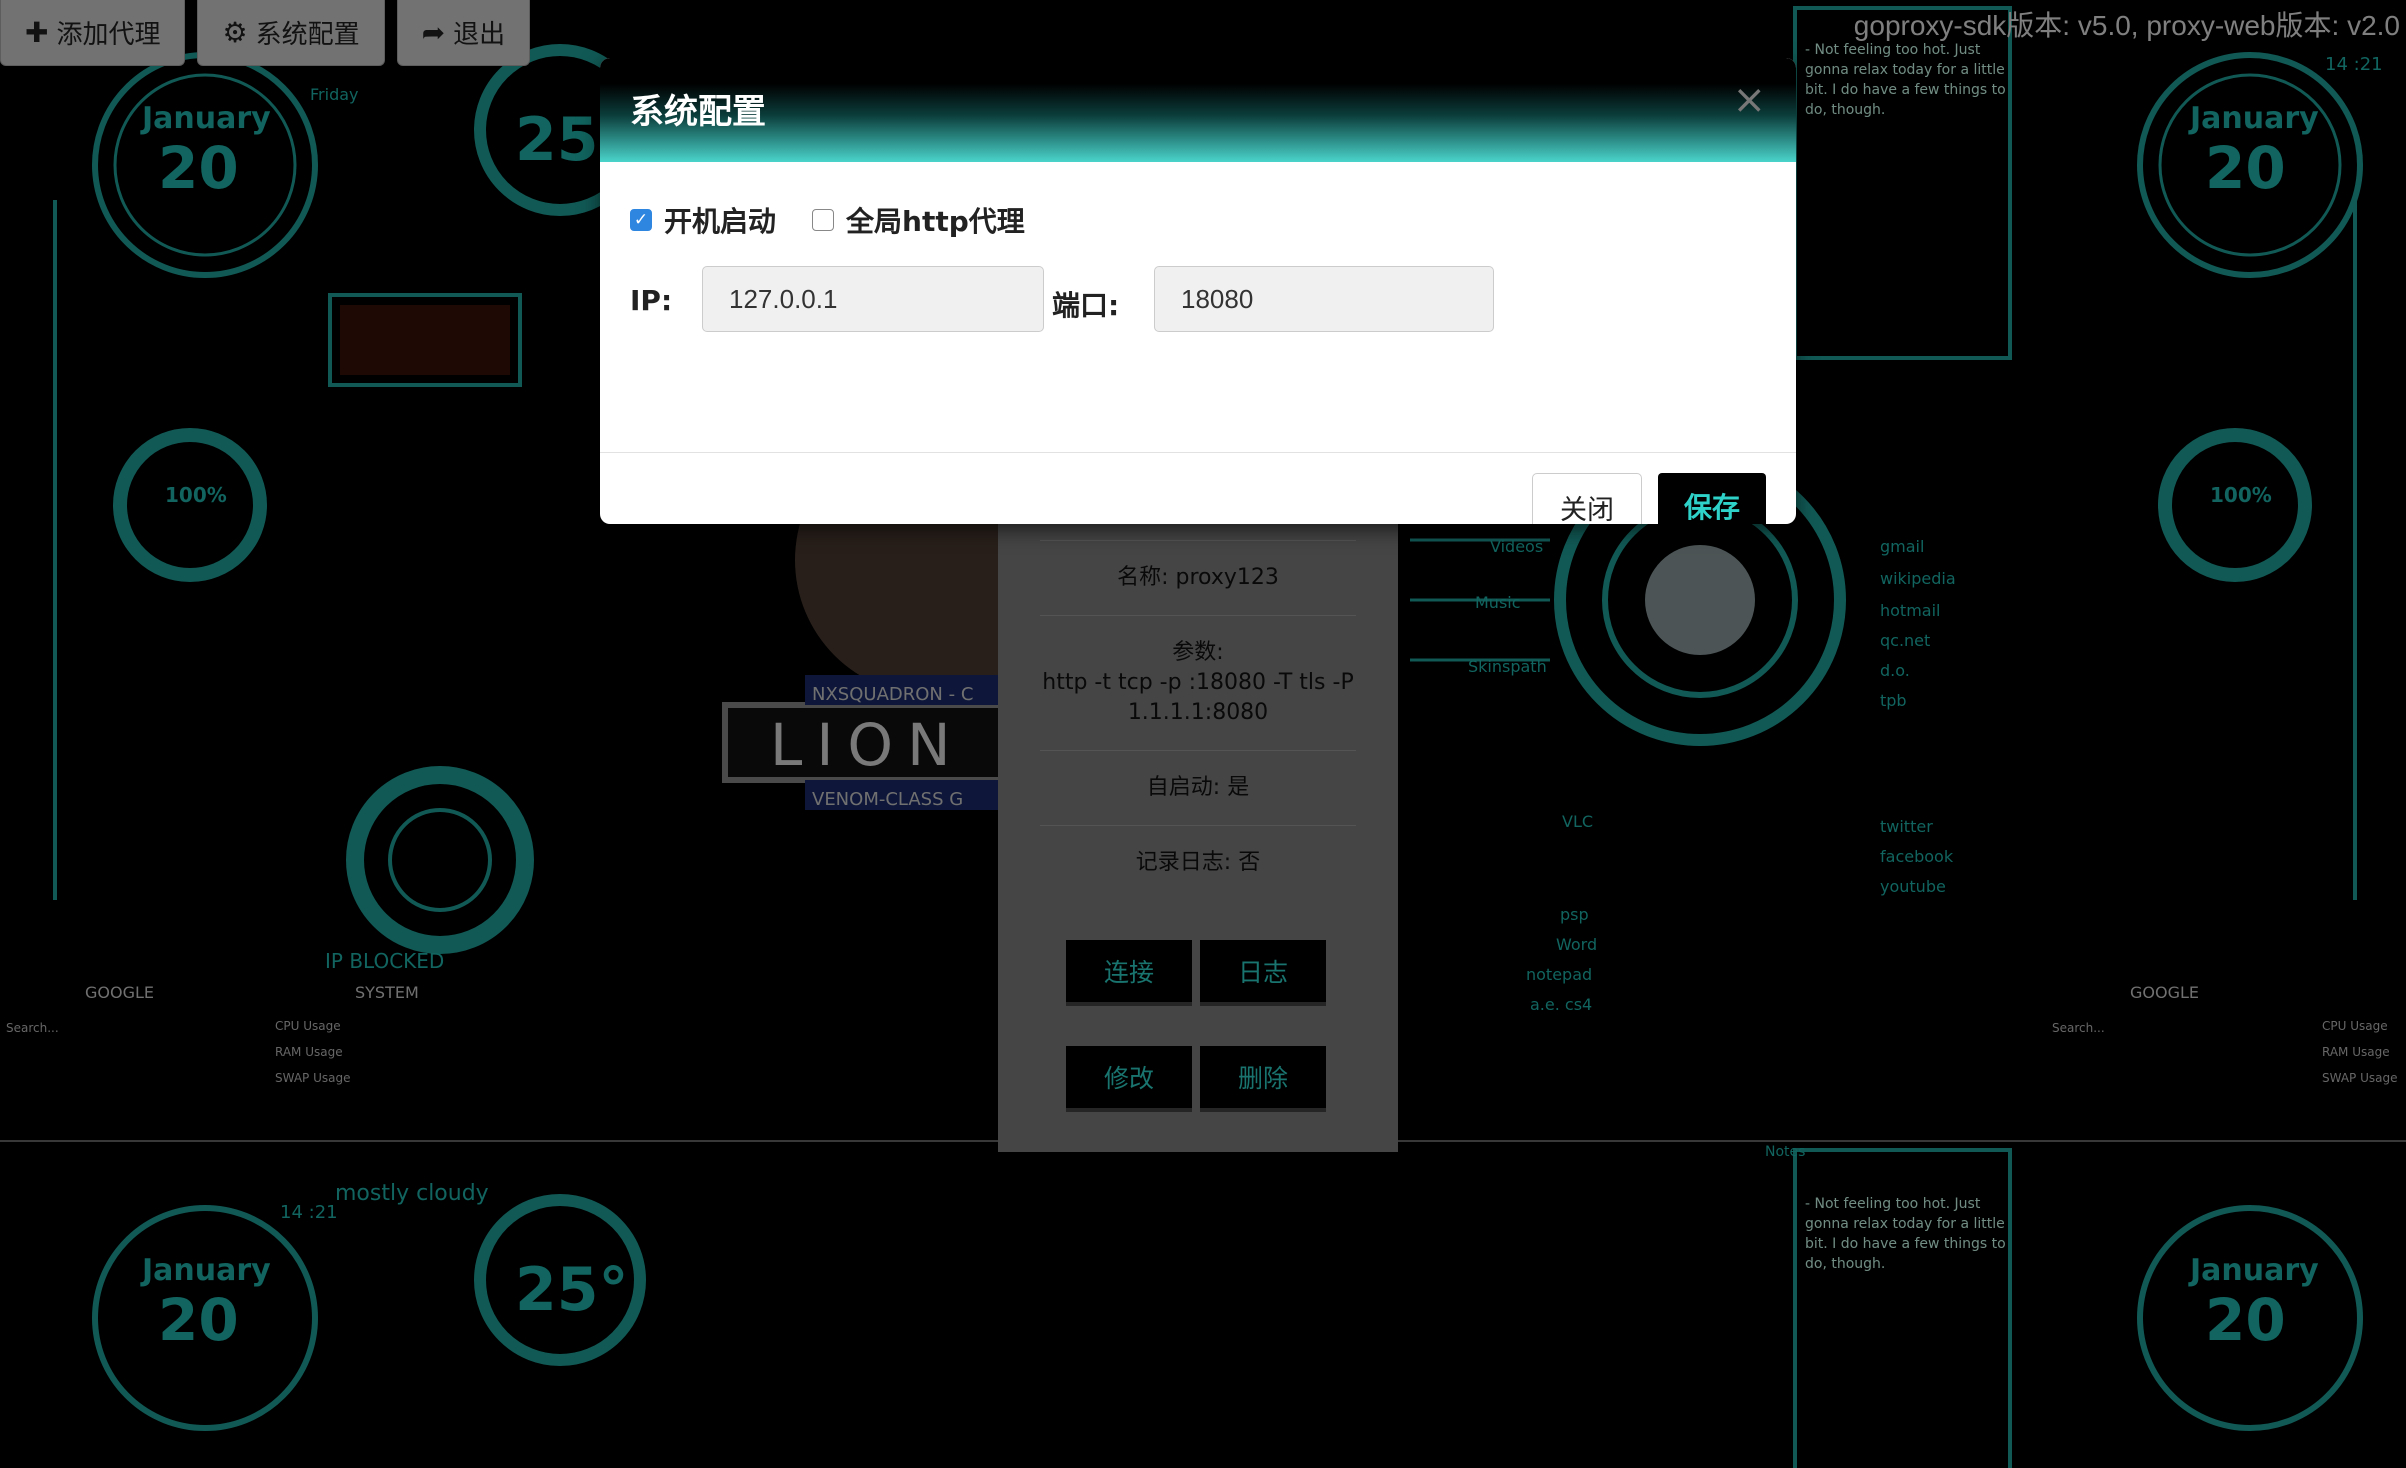 The height and width of the screenshot is (1468, 2406). I want to click on global-http-label: 全局http代理, so click(935, 221).